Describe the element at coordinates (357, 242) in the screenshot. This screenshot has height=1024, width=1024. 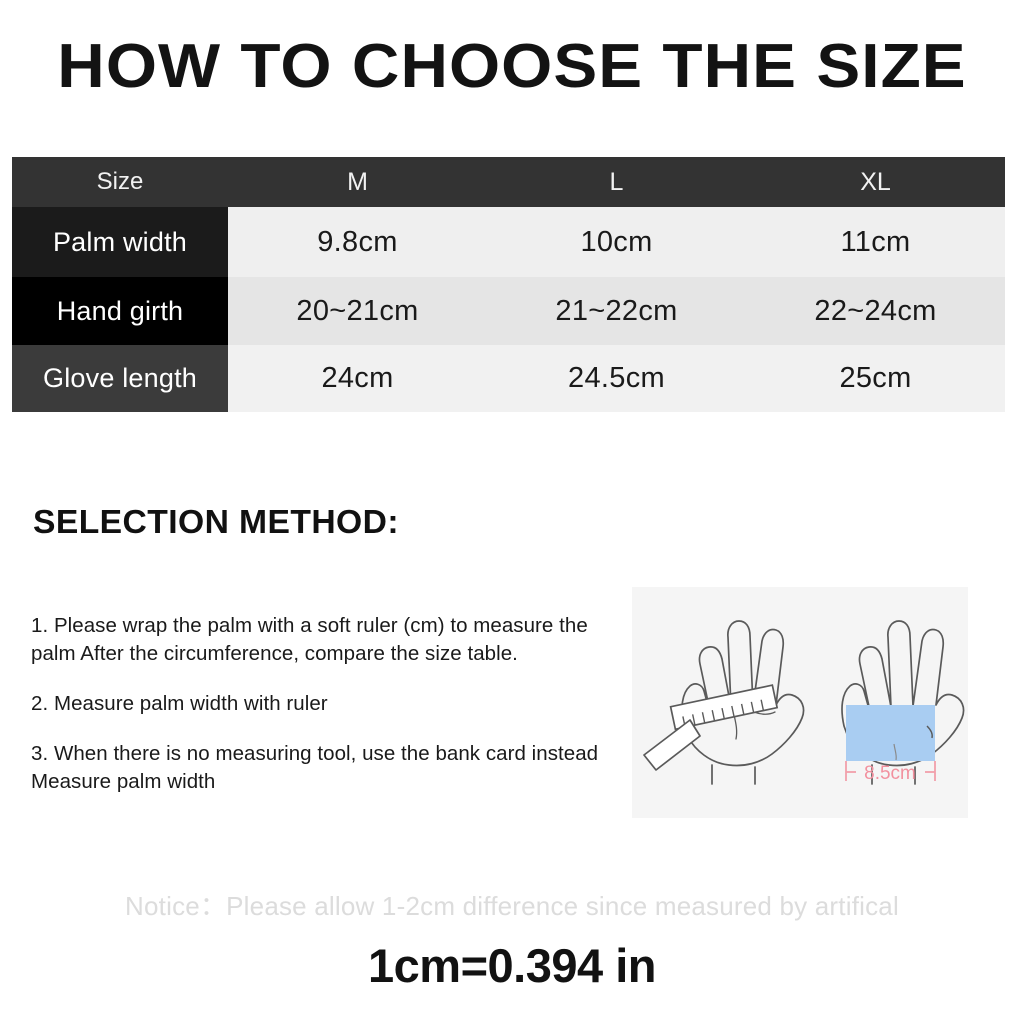
I see `cell-palm-width-m: 9.8cm` at that location.